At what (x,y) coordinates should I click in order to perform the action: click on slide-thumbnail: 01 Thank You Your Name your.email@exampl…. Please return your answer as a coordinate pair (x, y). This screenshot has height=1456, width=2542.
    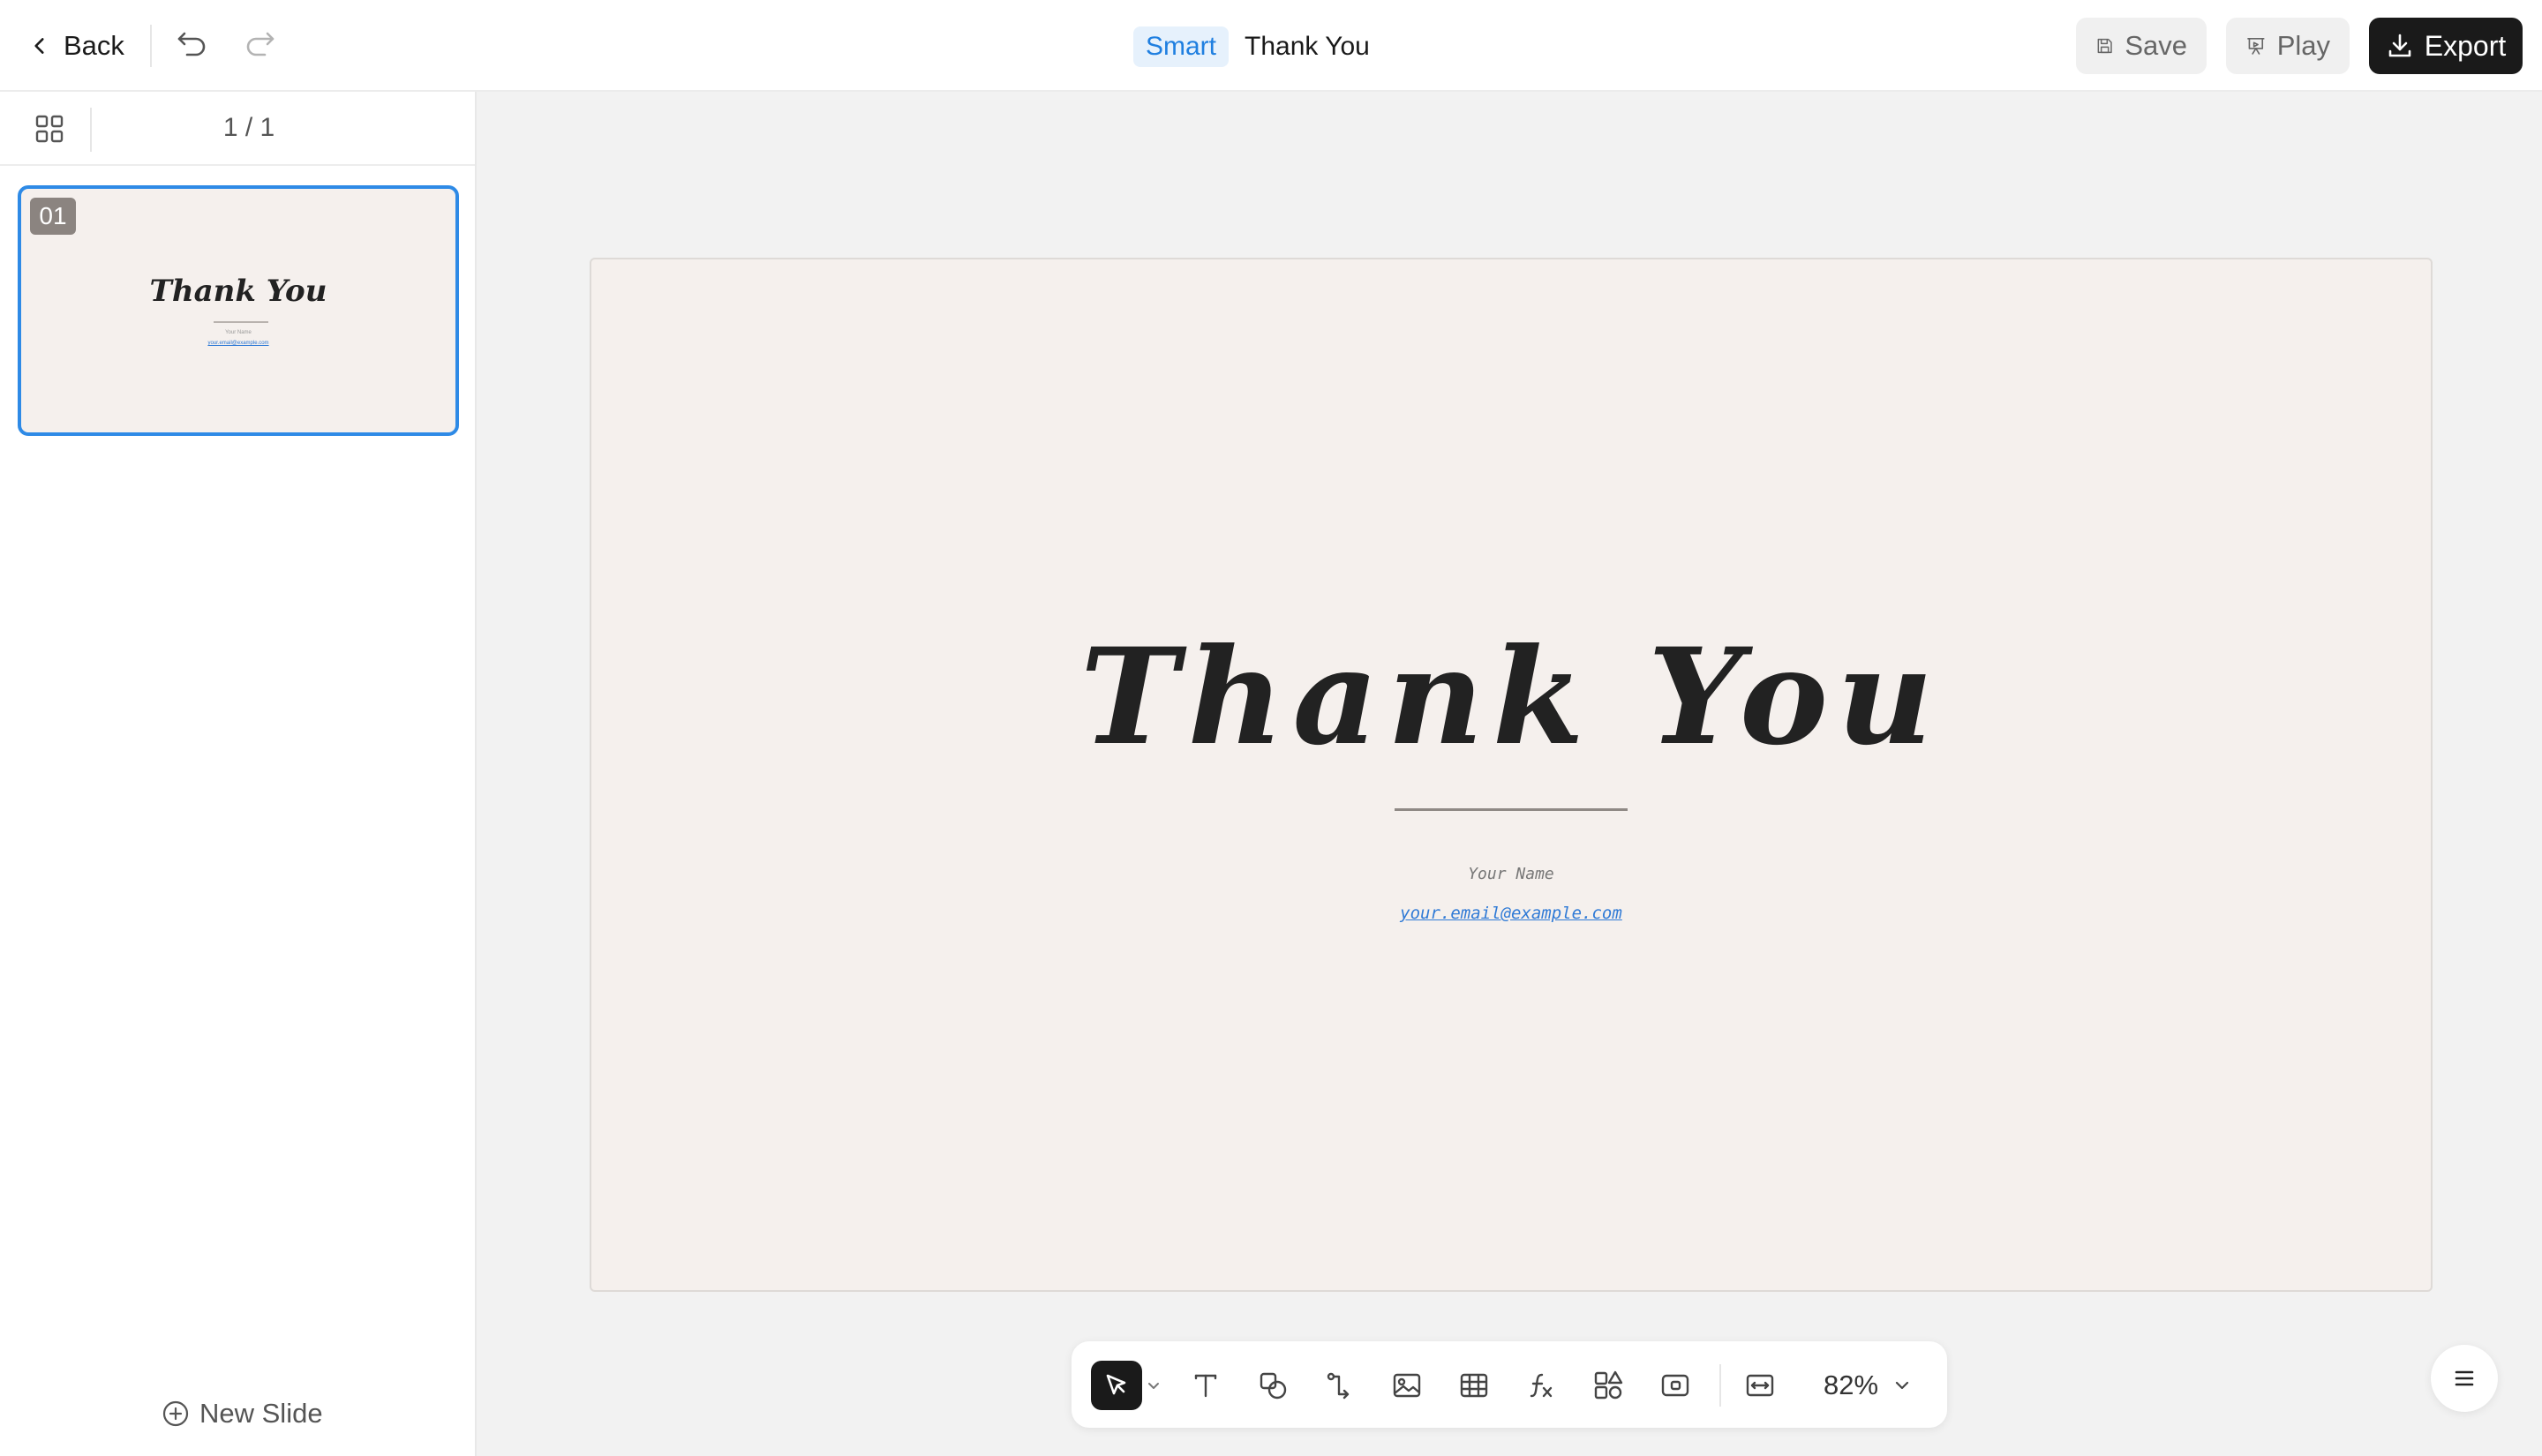
    Looking at the image, I should click on (239, 310).